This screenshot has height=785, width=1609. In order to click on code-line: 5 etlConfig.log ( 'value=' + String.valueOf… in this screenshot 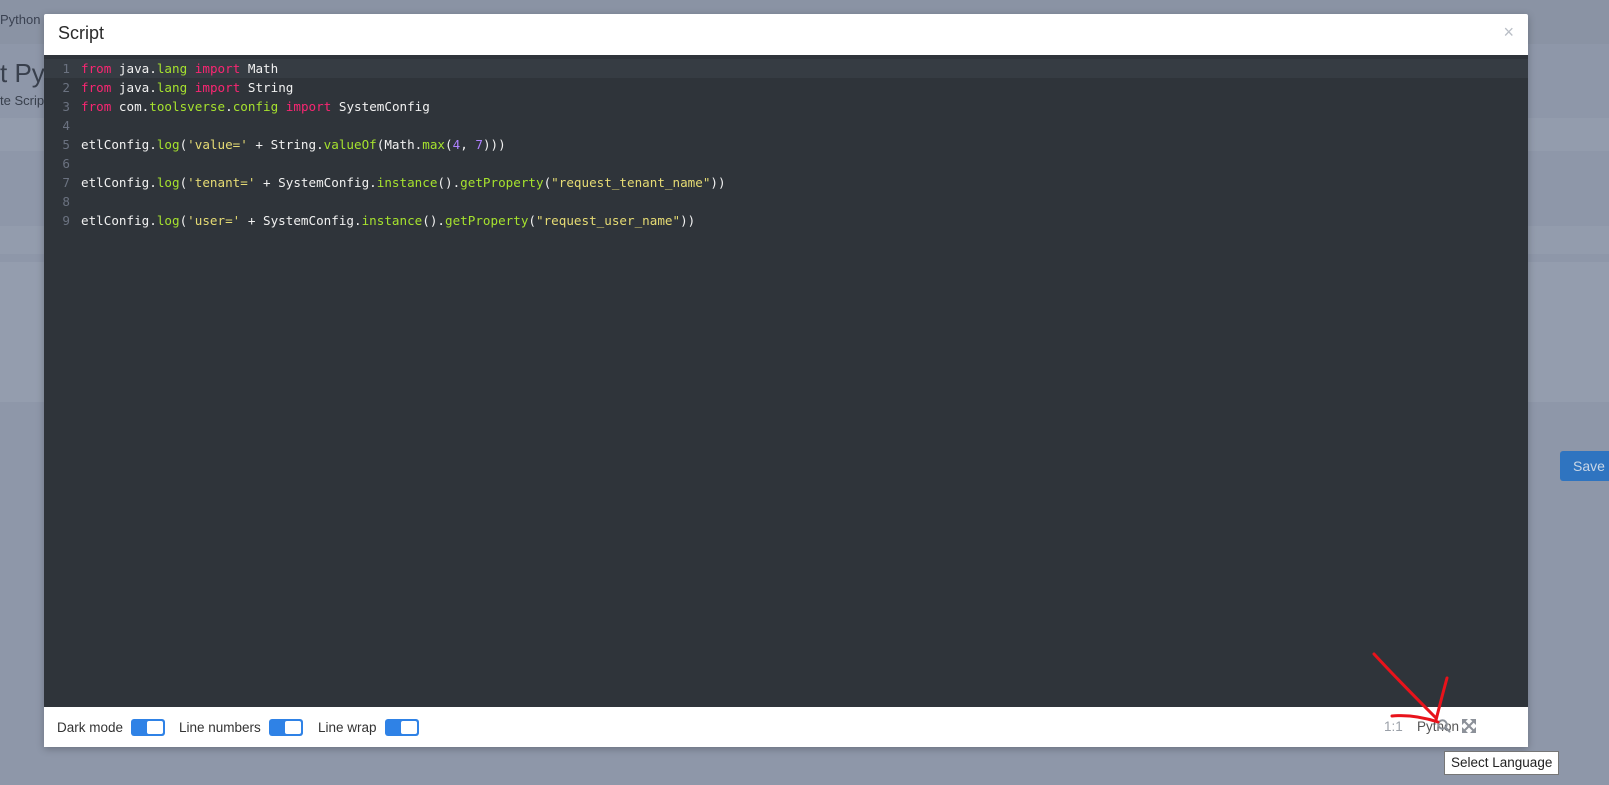, I will do `click(786, 144)`.